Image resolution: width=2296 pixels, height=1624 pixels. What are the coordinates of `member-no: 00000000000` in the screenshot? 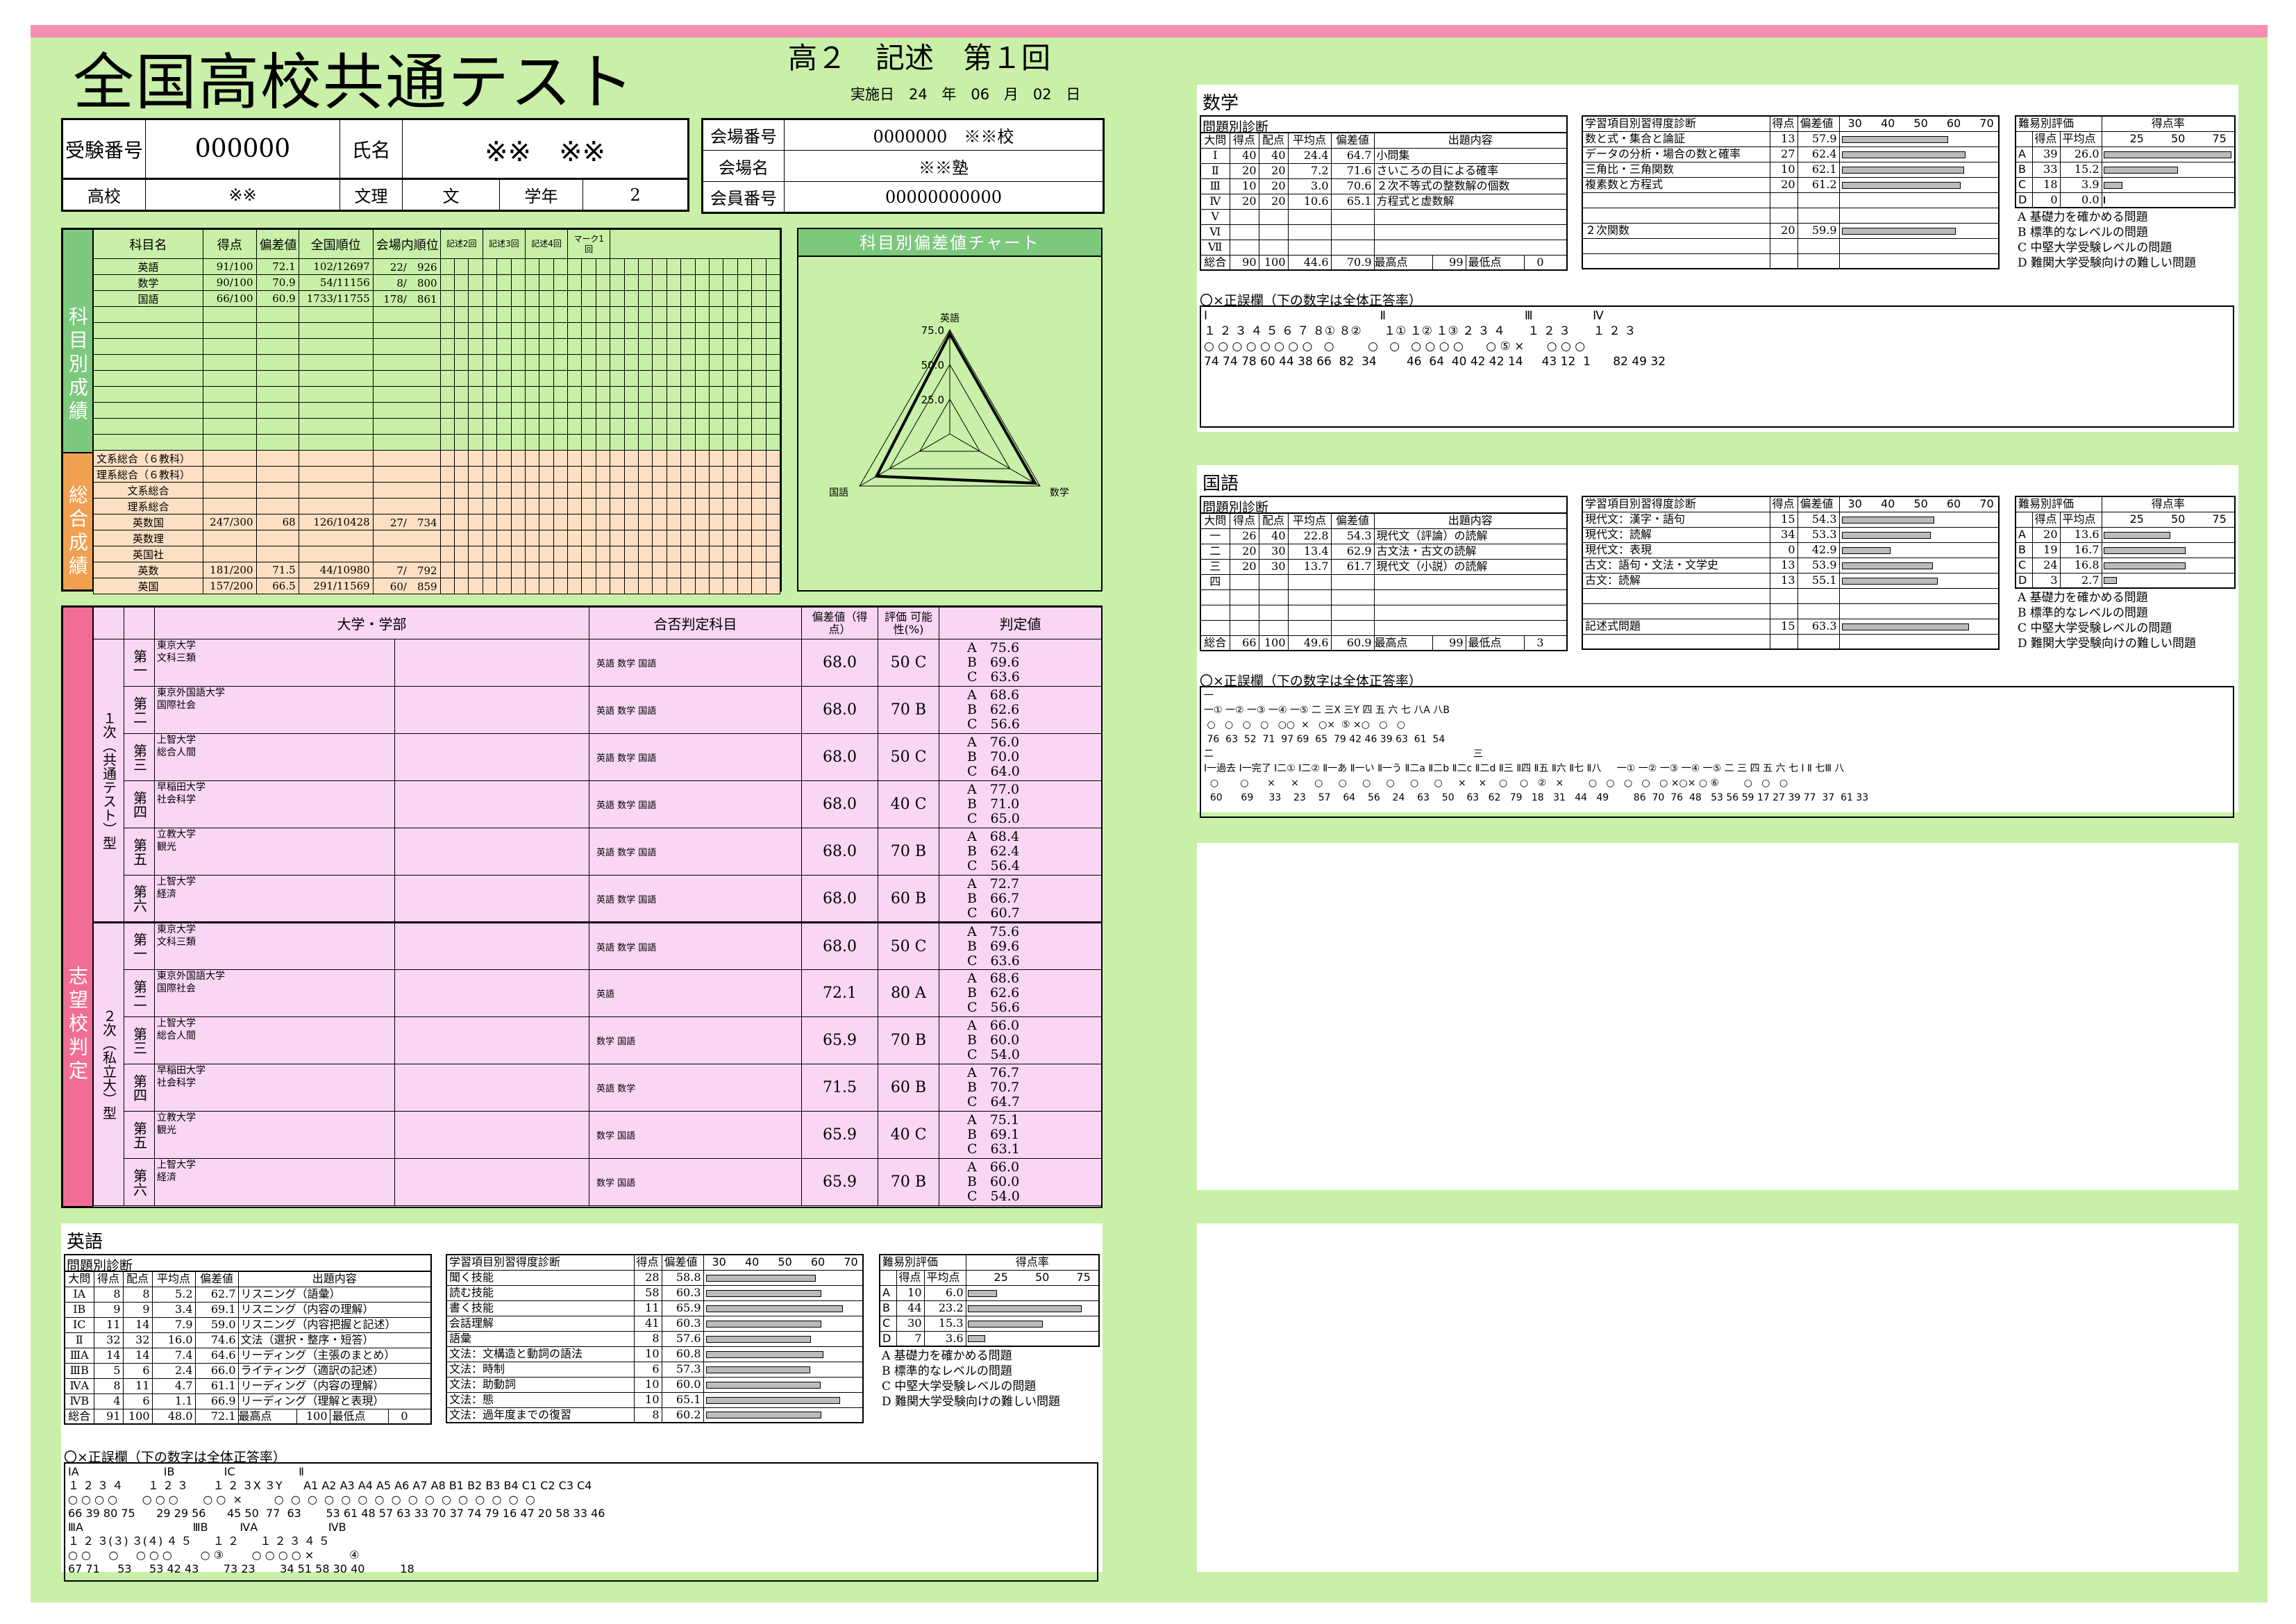 It's located at (944, 197).